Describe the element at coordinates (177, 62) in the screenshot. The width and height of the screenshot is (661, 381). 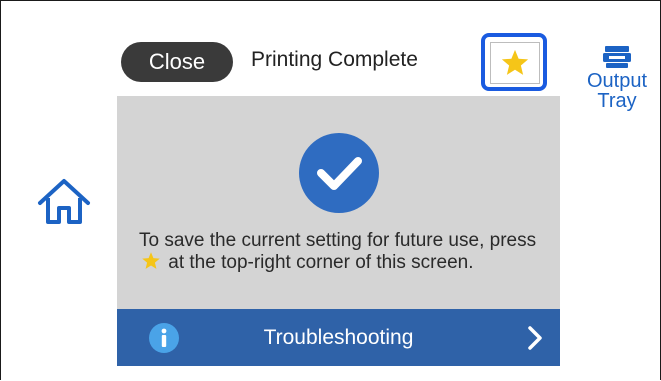
I see `close-button: Close` at that location.